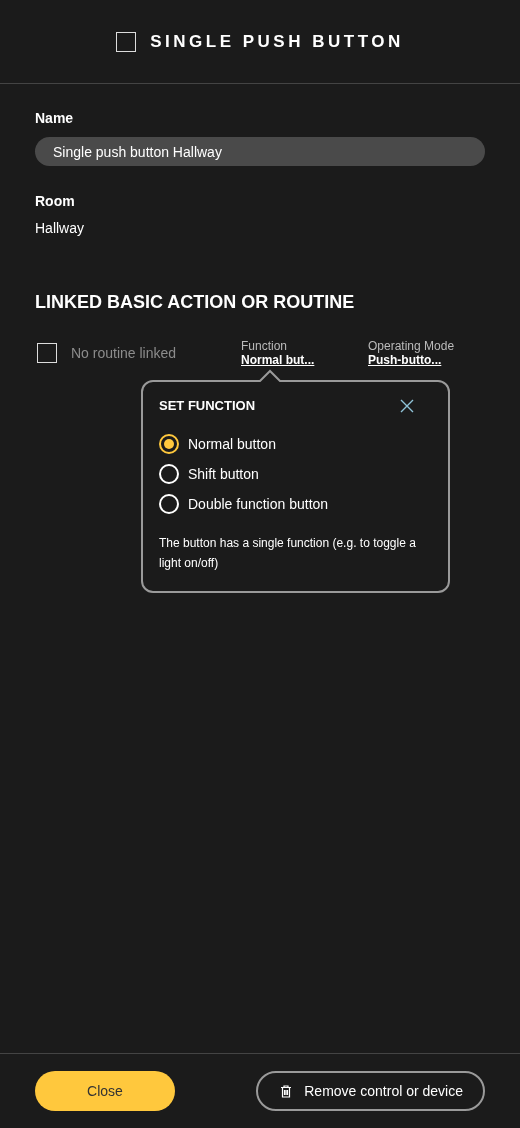  Describe the element at coordinates (407, 405) in the screenshot. I see `close-icon` at that location.